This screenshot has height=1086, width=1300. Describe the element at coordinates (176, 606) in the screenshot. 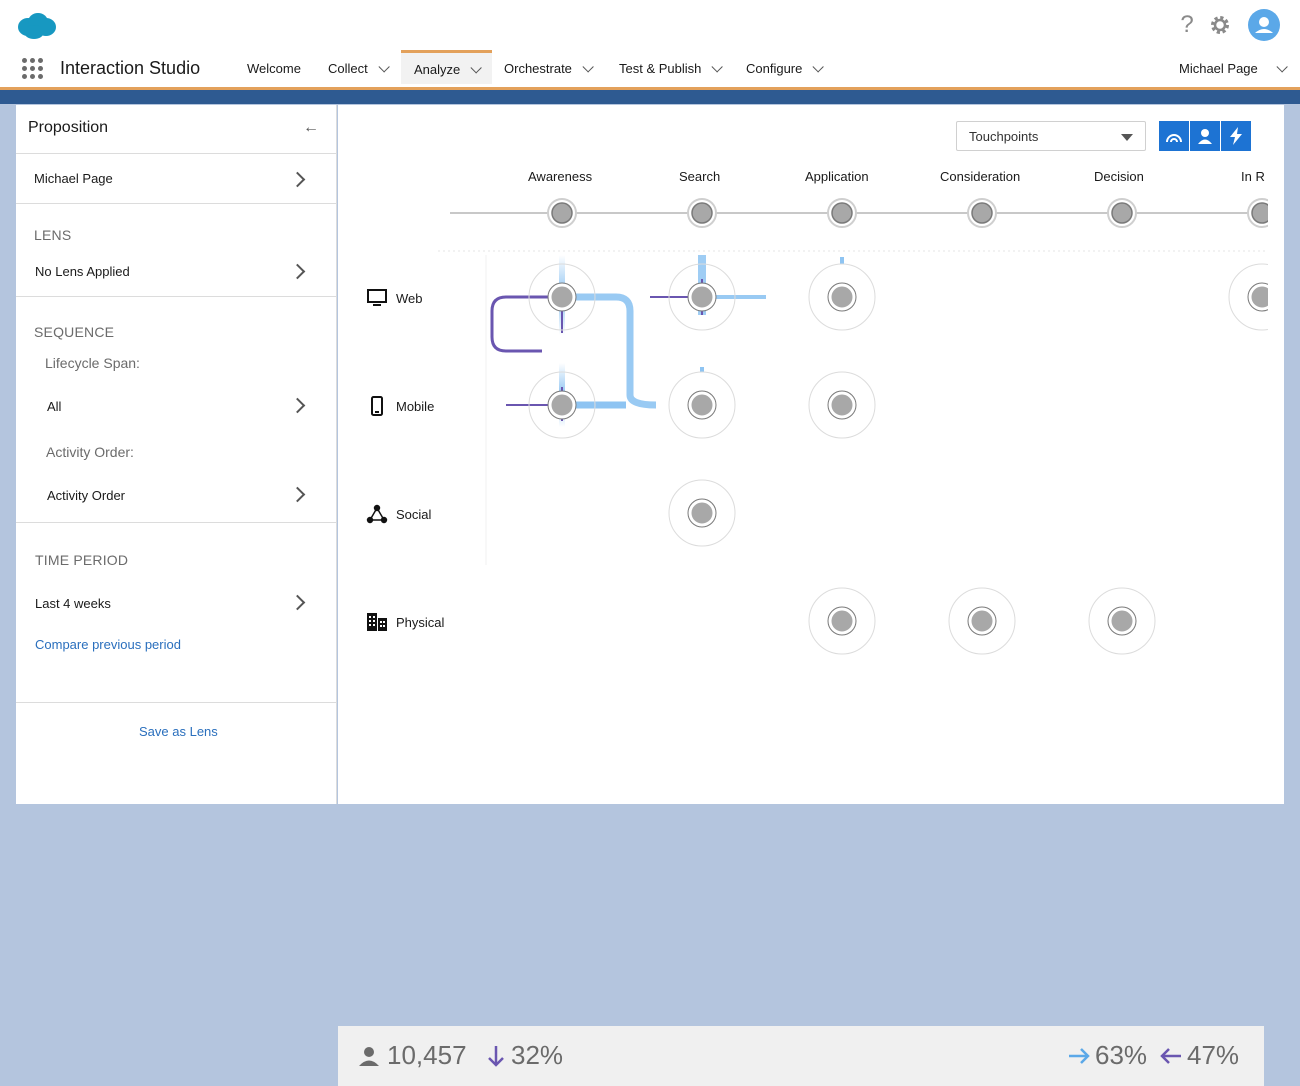

I see `time-period-selector: Last 4 weeks` at that location.